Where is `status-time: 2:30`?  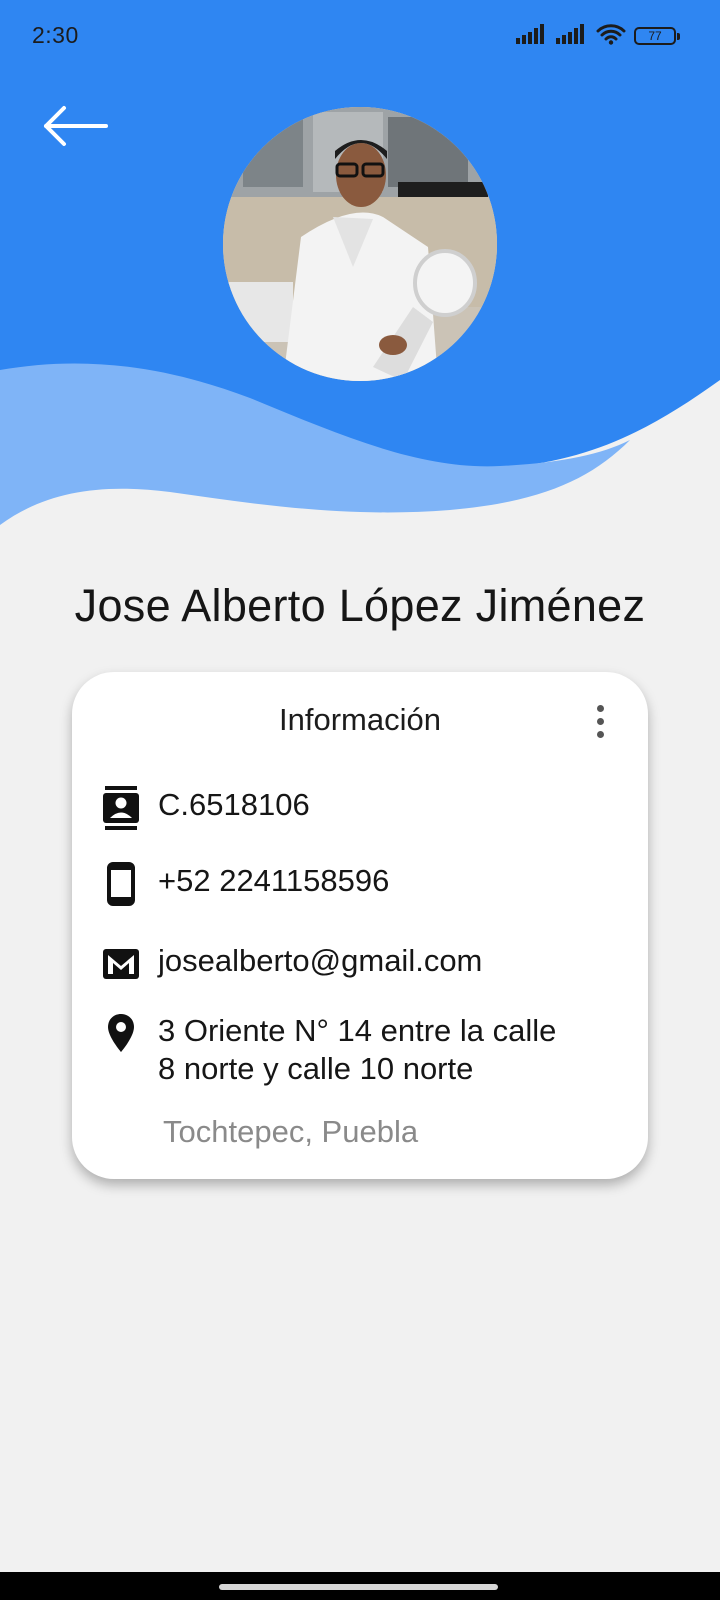 status-time: 2:30 is located at coordinates (55, 35).